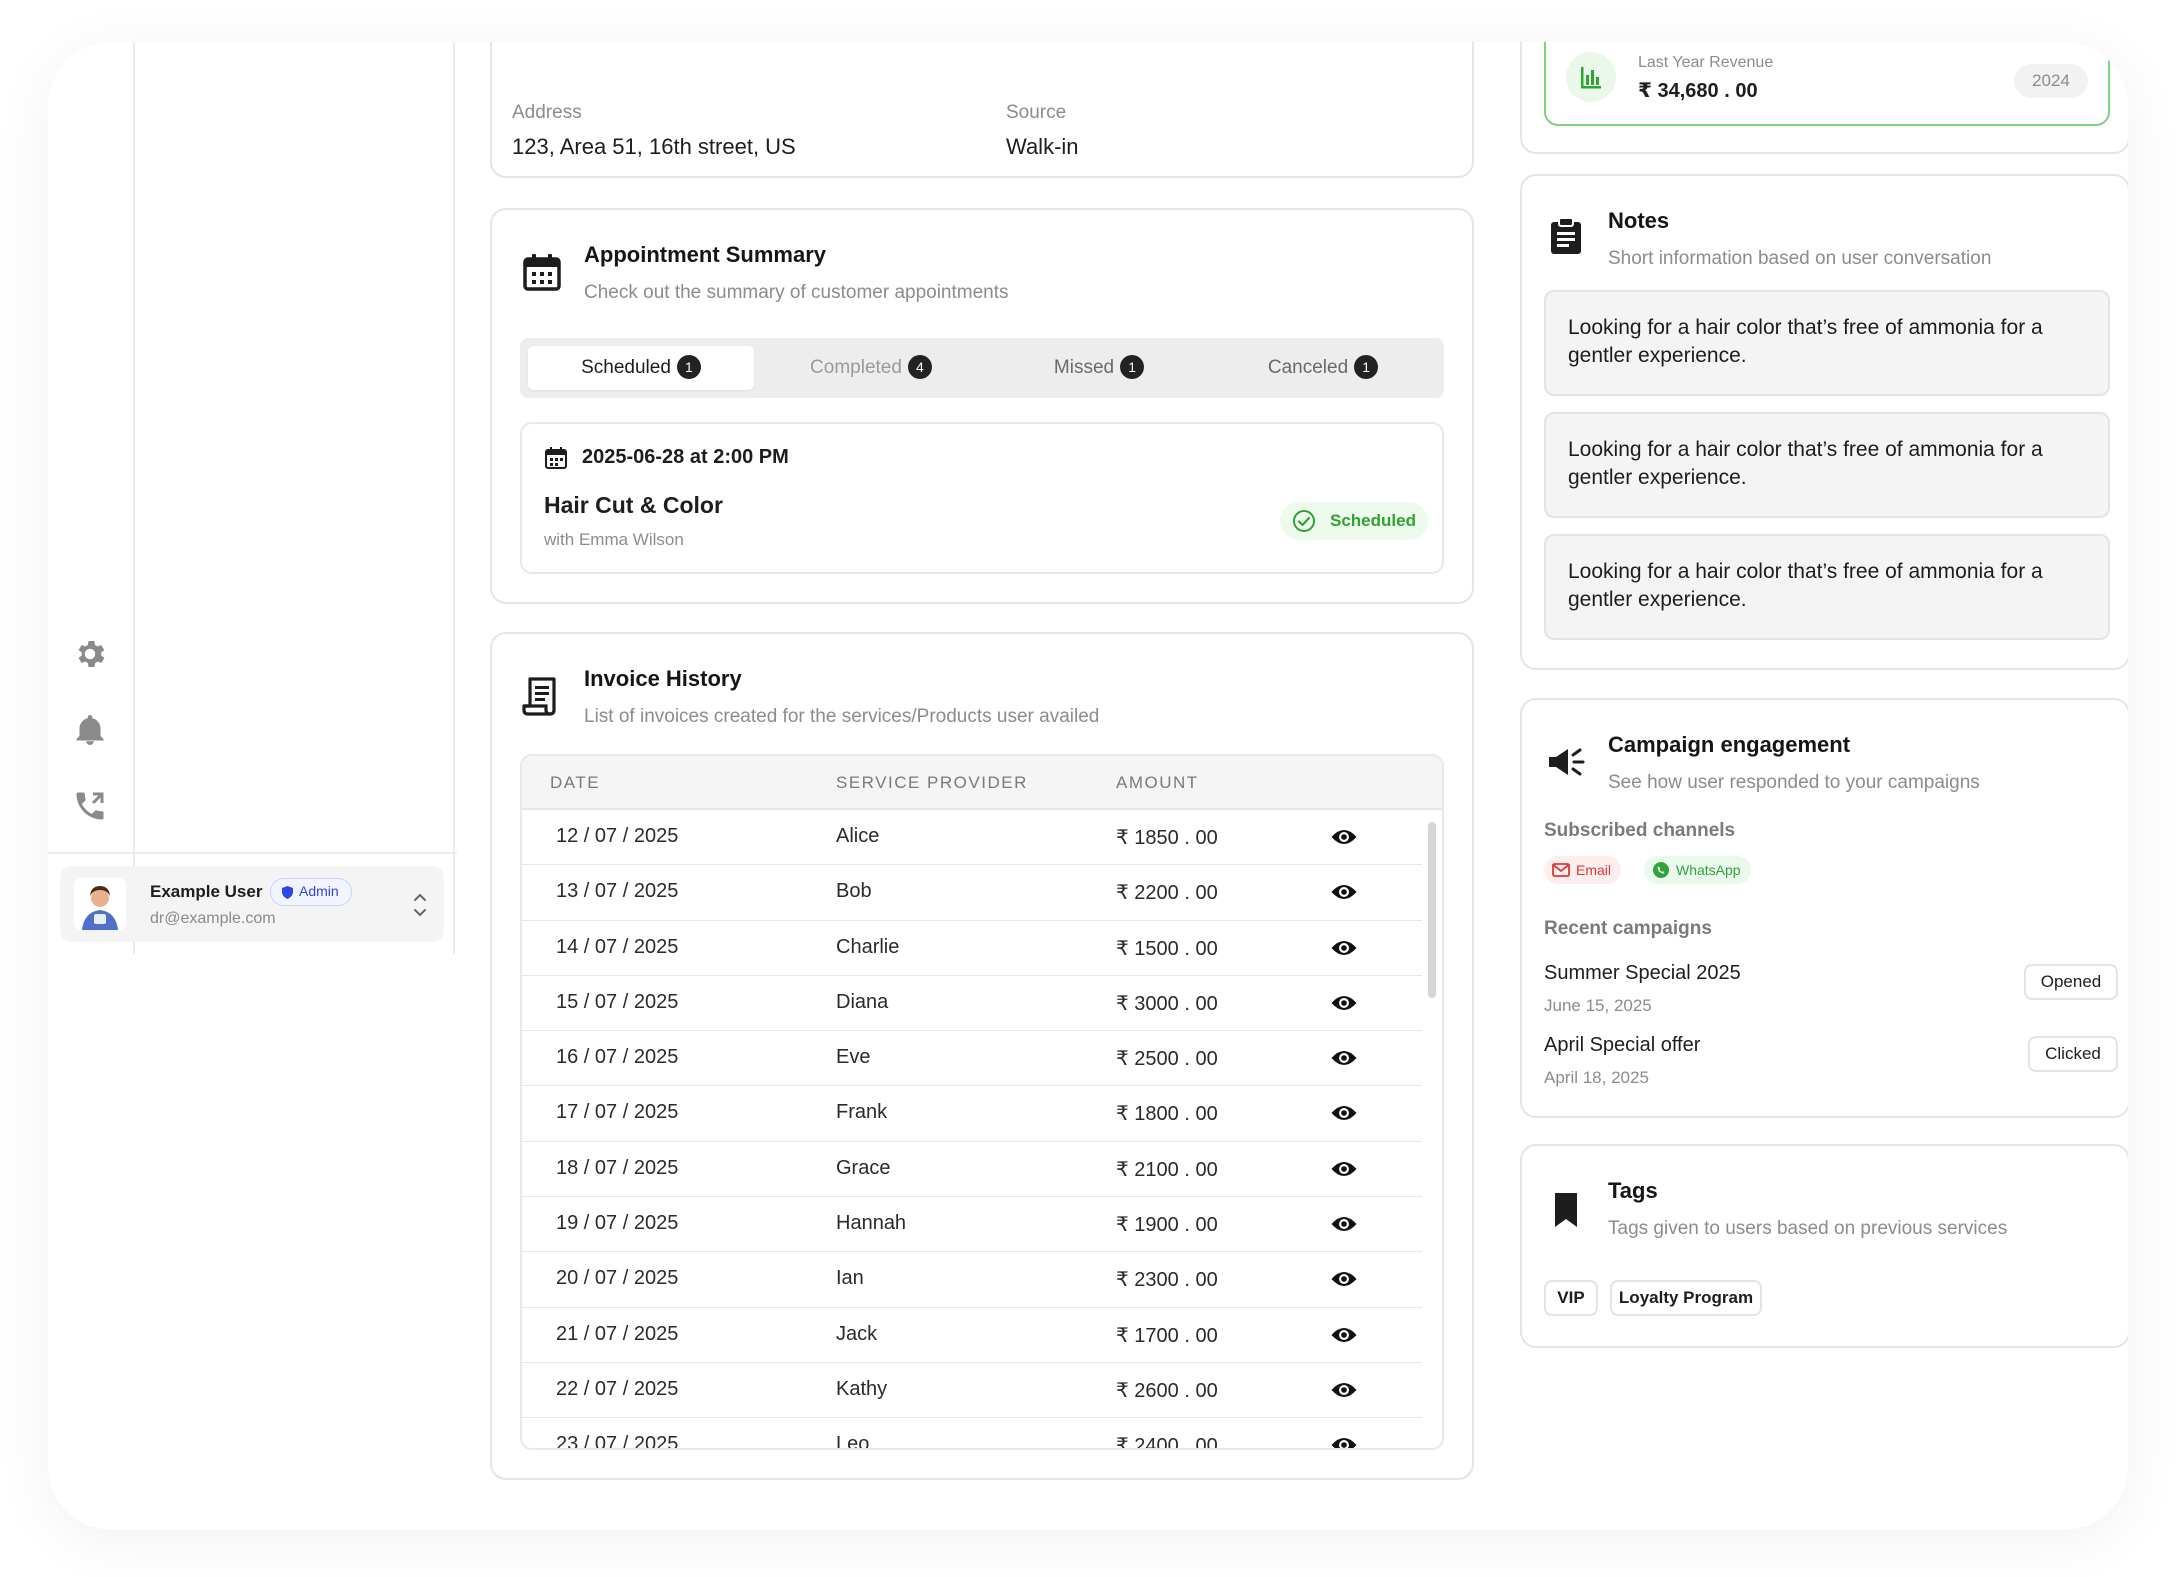  I want to click on invoice-provider: Kathy, so click(862, 1388).